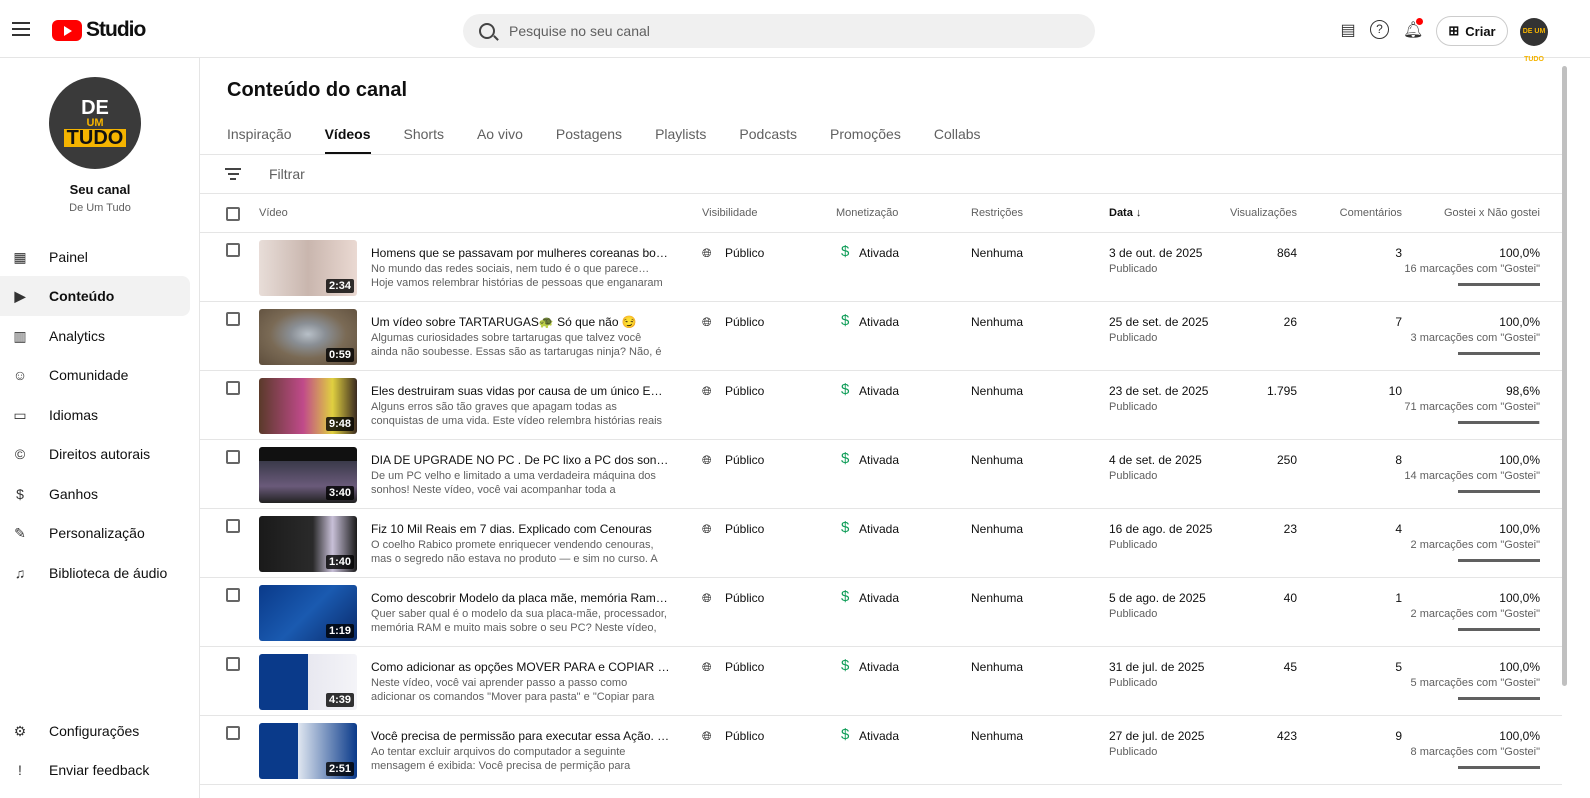  I want to click on search-input, so click(779, 31).